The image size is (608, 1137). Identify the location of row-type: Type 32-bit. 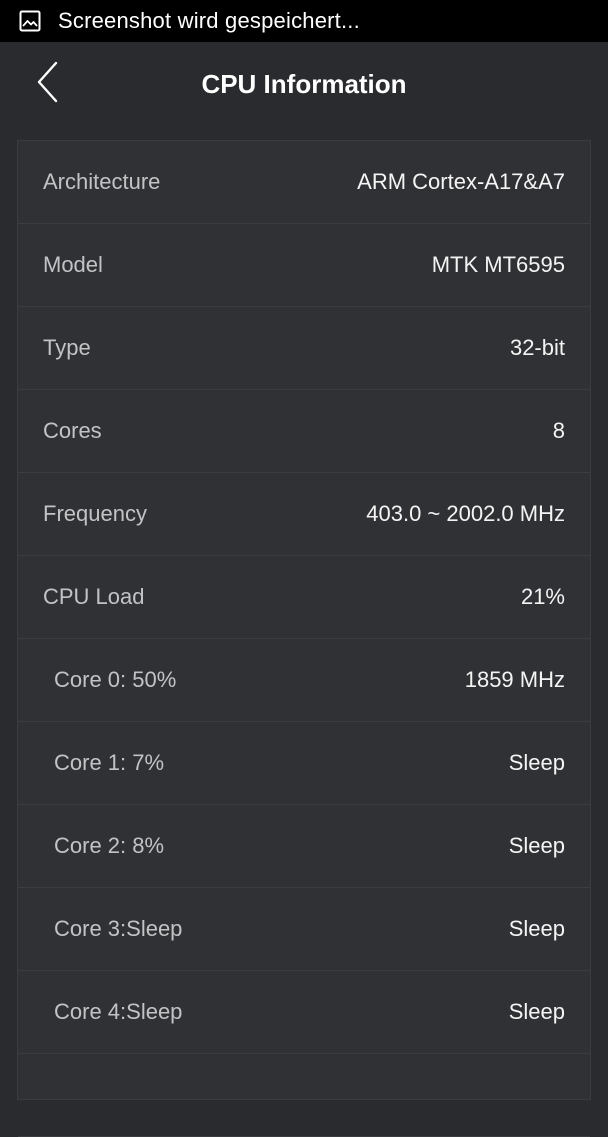
(304, 348).